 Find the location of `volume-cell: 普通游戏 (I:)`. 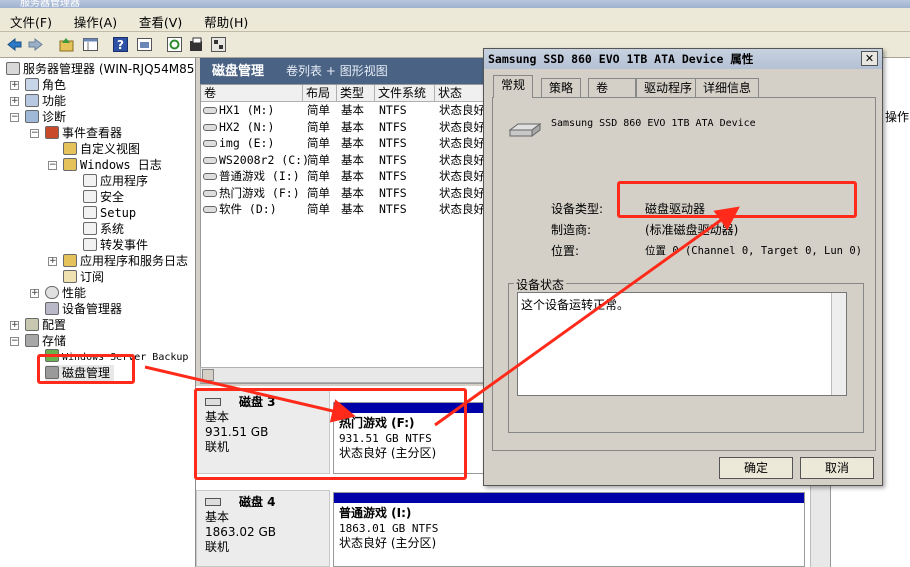

volume-cell: 普通游戏 (I:) is located at coordinates (251, 176).